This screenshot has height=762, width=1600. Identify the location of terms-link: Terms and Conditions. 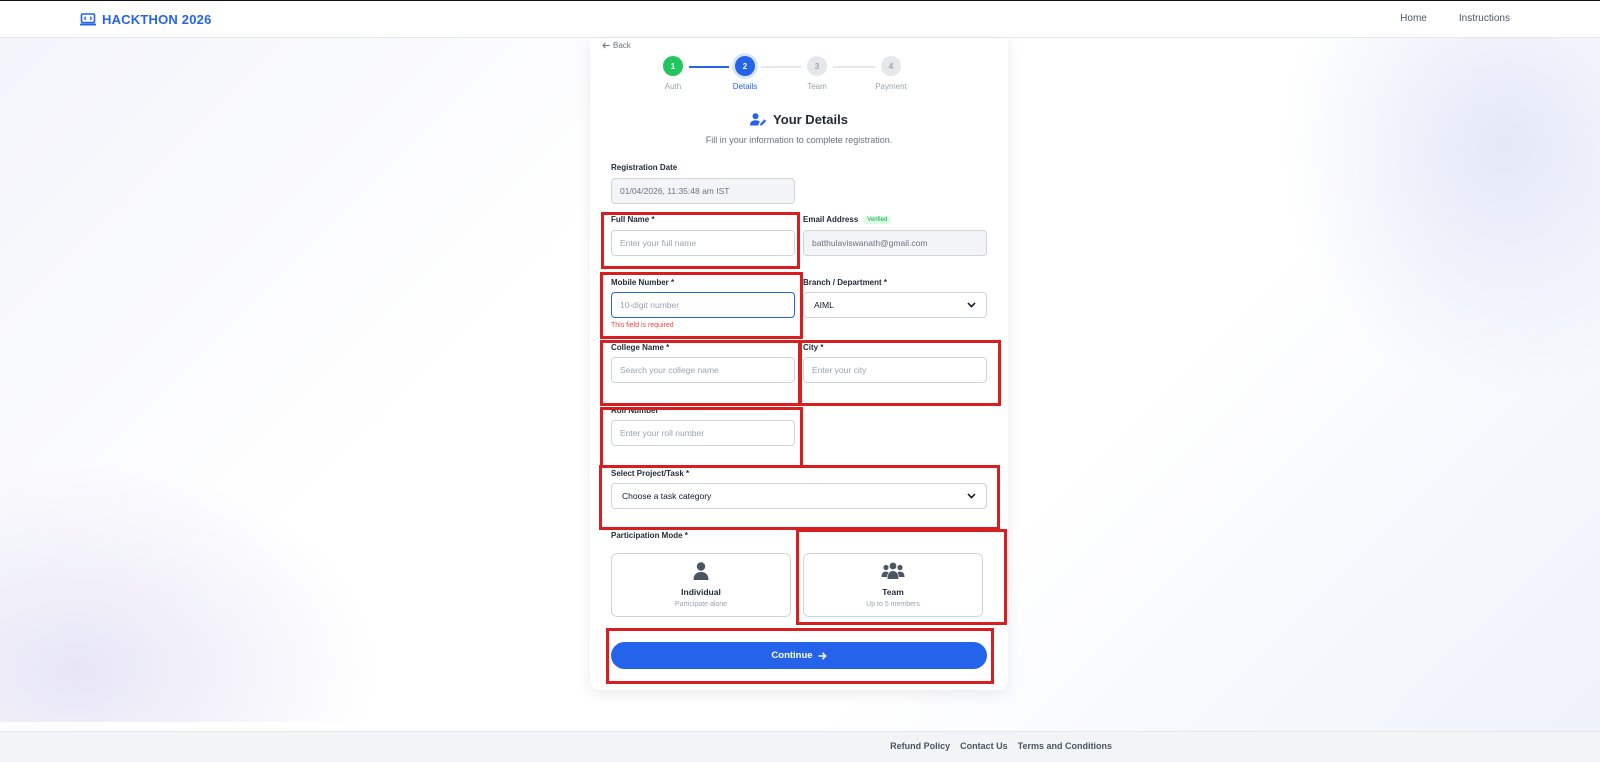
(1065, 746).